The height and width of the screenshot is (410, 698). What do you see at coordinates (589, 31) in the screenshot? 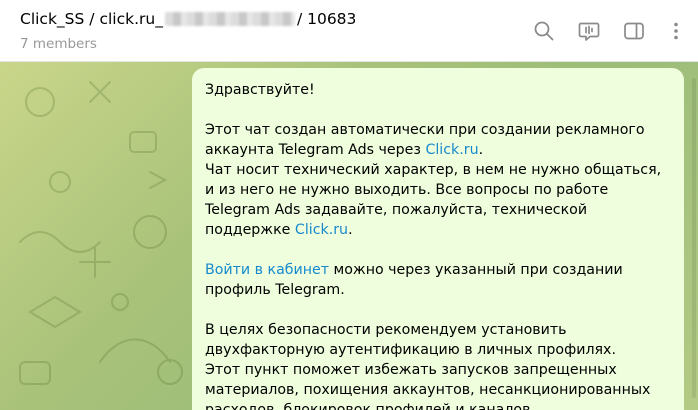
I see `video-chat-icon` at bounding box center [589, 31].